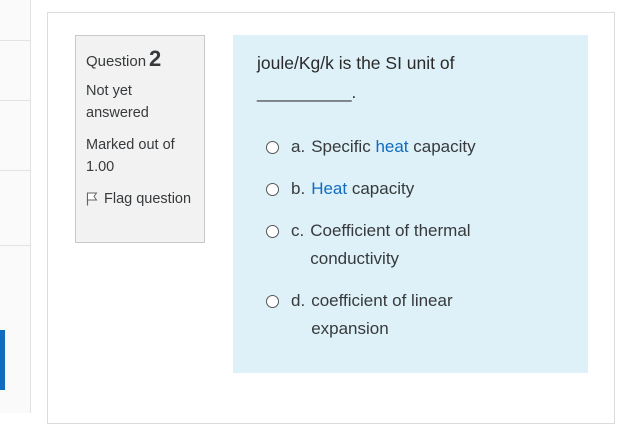 The width and height of the screenshot is (634, 424). Describe the element at coordinates (140, 156) in the screenshot. I see `question-marks: Marked out of 1.00` at that location.